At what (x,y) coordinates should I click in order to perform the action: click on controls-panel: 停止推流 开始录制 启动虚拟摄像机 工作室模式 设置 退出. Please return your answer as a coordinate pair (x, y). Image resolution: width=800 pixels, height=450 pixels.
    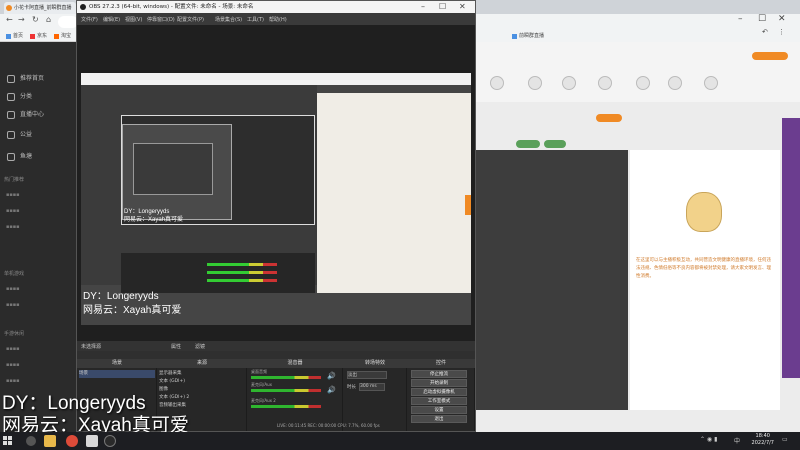
    Looking at the image, I should click on (441, 399).